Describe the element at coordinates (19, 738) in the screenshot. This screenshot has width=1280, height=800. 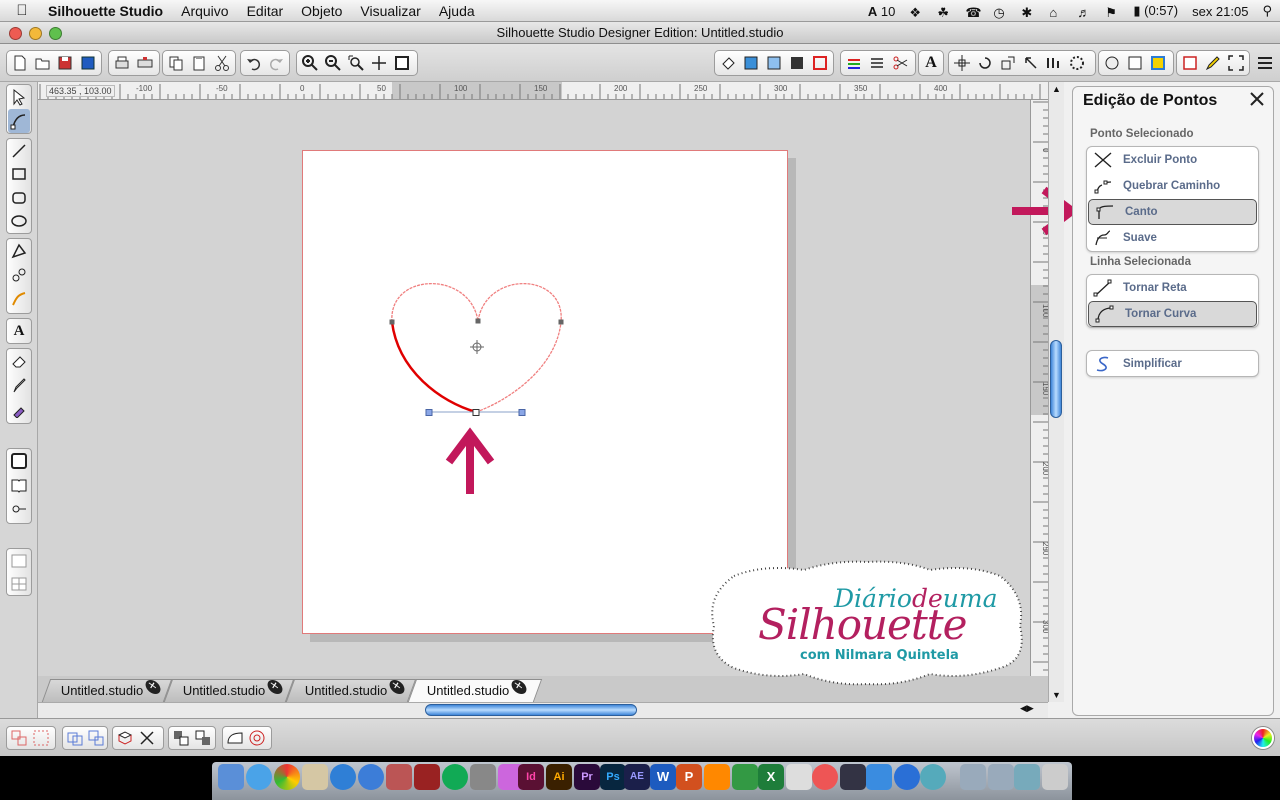
I see `group-icon` at that location.